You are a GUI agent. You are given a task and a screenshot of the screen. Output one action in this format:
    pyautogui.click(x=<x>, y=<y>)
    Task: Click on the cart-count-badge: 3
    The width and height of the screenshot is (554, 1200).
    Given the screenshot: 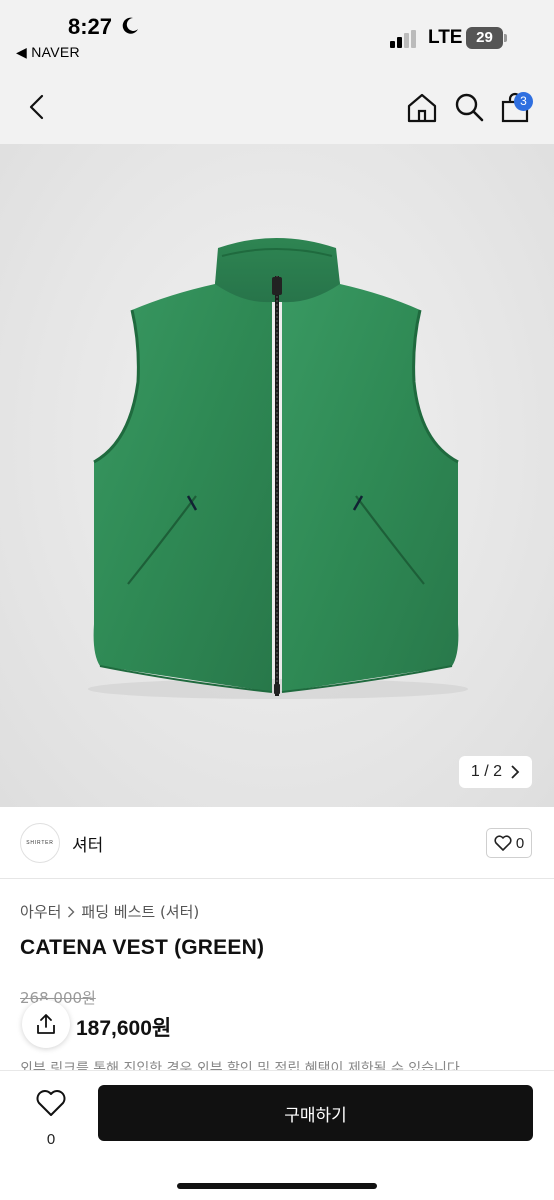 What is the action you would take?
    pyautogui.click(x=523, y=101)
    